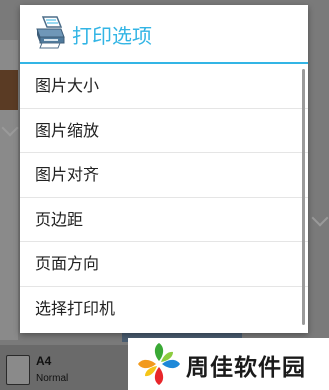 This screenshot has width=329, height=390. Describe the element at coordinates (112, 36) in the screenshot. I see `dialog-title: 打印选项` at that location.